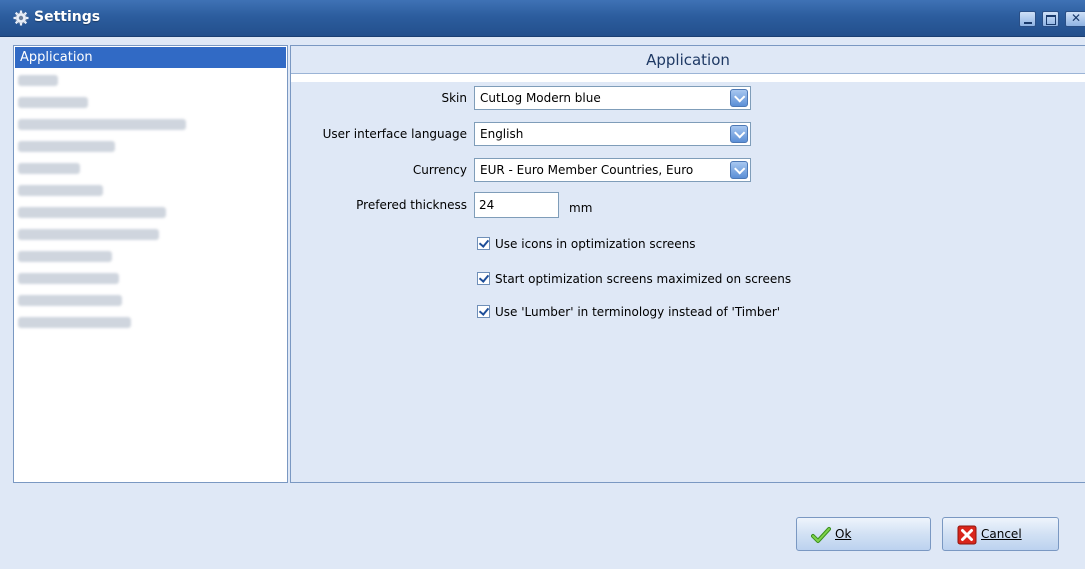  I want to click on window-title: Settings, so click(67, 17).